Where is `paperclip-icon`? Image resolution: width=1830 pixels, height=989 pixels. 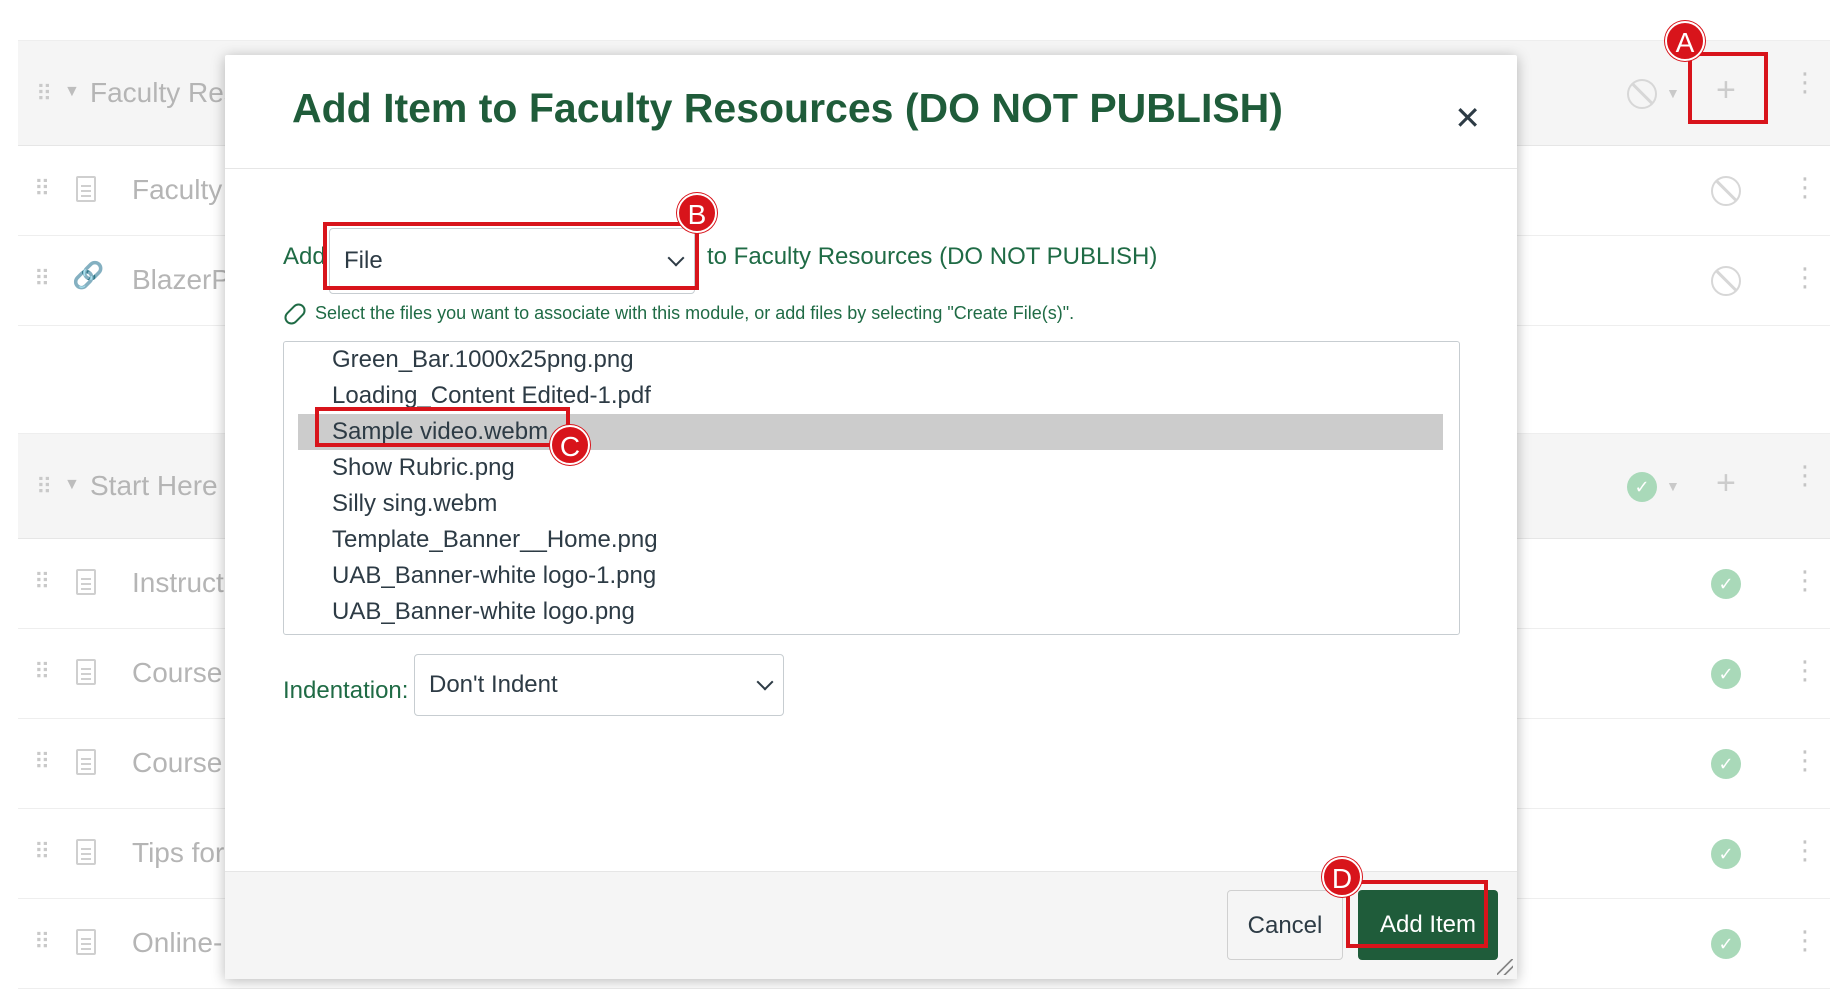
paperclip-icon is located at coordinates (295, 314).